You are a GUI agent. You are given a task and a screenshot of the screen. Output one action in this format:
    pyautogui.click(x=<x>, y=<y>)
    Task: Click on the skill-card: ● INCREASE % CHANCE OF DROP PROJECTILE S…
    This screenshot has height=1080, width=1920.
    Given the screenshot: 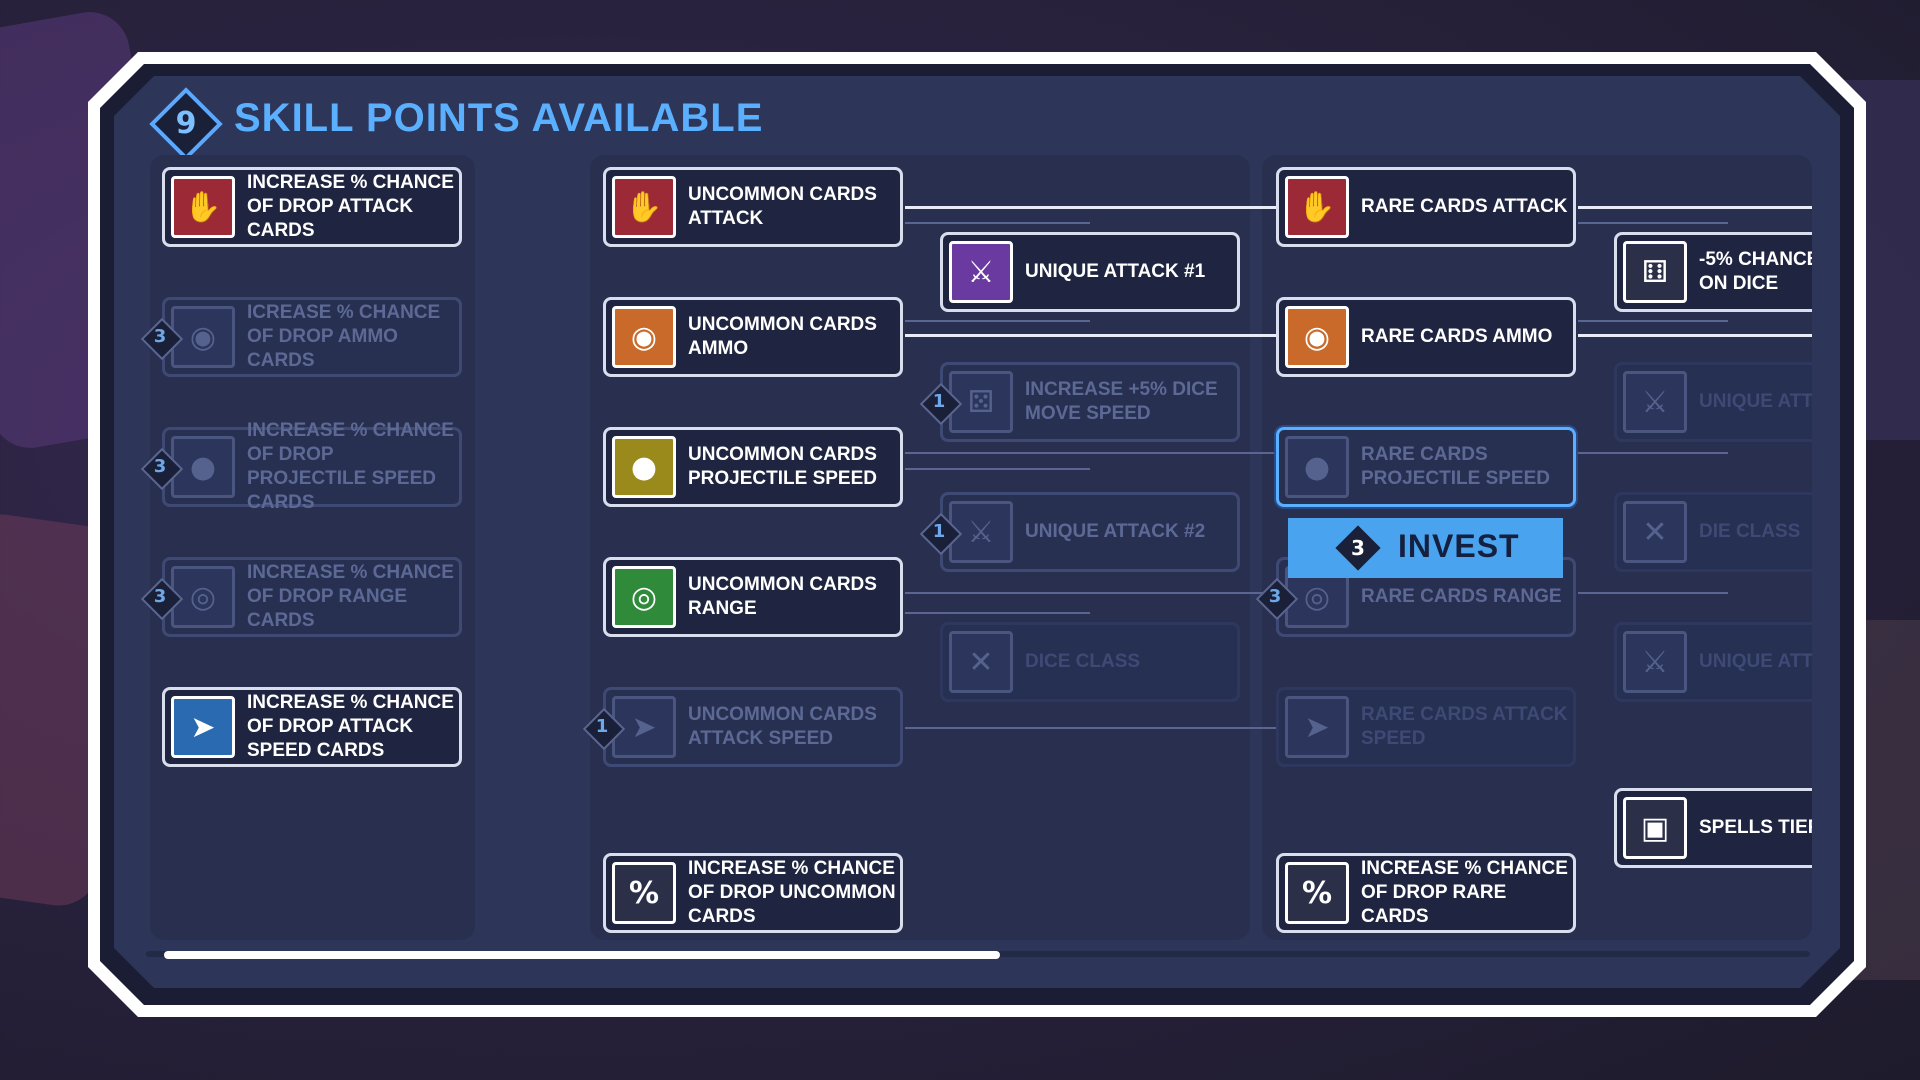 What is the action you would take?
    pyautogui.click(x=312, y=466)
    